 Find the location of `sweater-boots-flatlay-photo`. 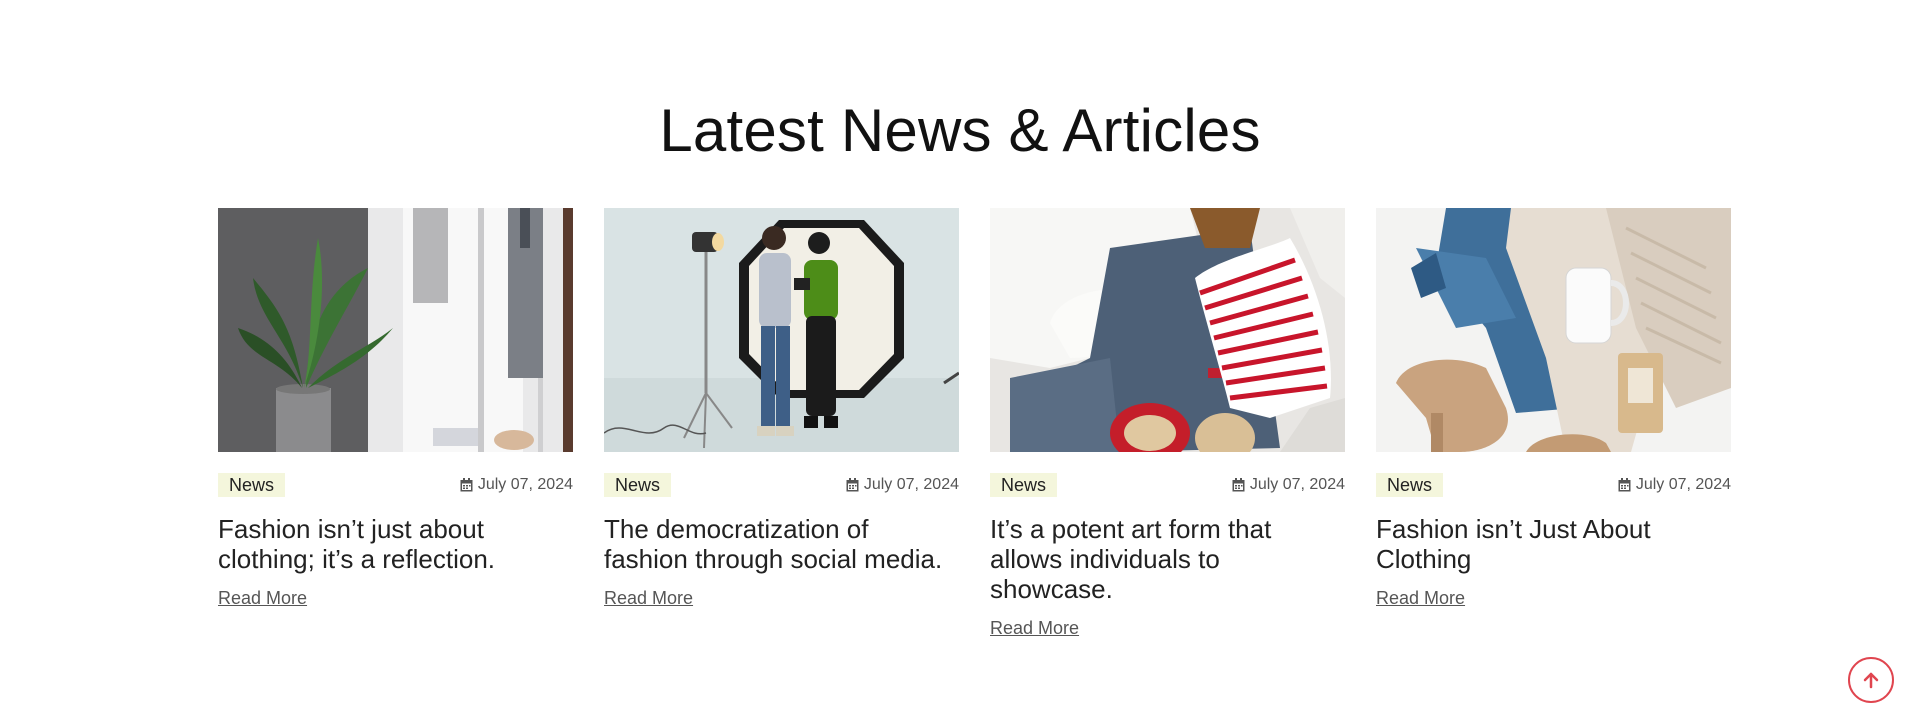

sweater-boots-flatlay-photo is located at coordinates (1553, 330).